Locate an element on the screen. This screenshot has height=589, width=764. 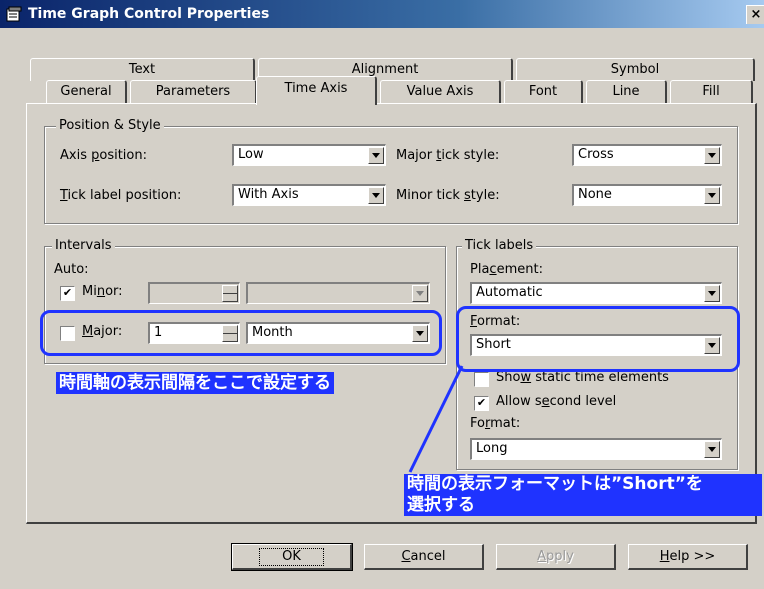
intervals-annotation: 時間軸の表示間隔をここで設定する is located at coordinates (195, 383).